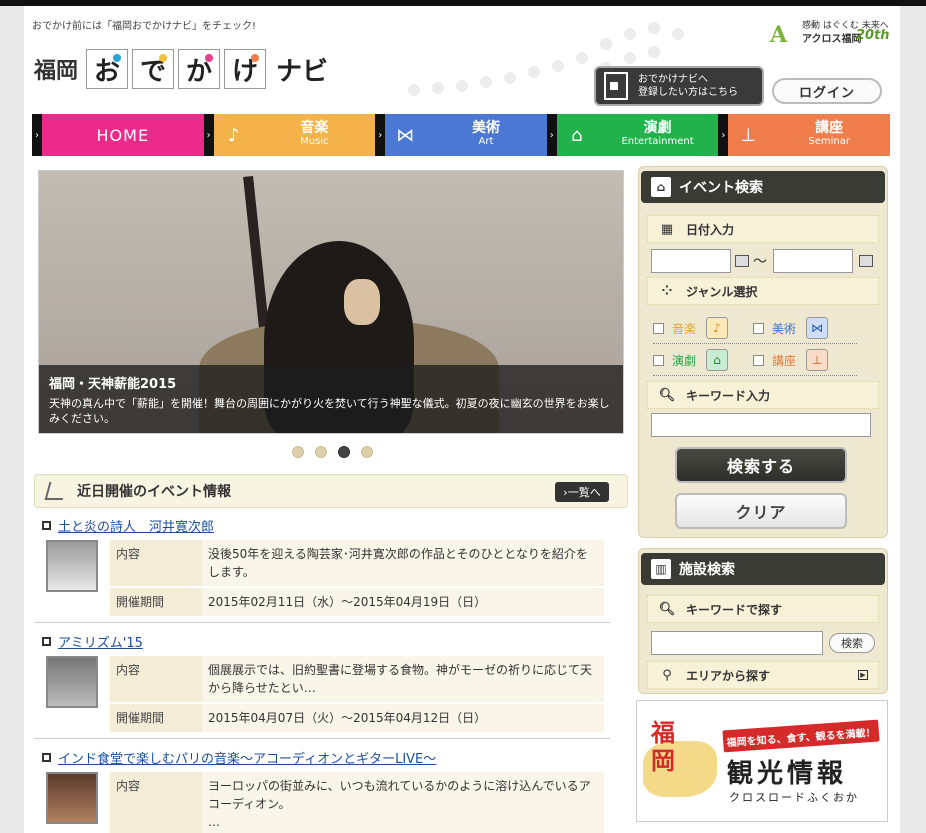 The height and width of the screenshot is (833, 926). What do you see at coordinates (829, 128) in the screenshot?
I see `nav-seminar-jp: 講座` at bounding box center [829, 128].